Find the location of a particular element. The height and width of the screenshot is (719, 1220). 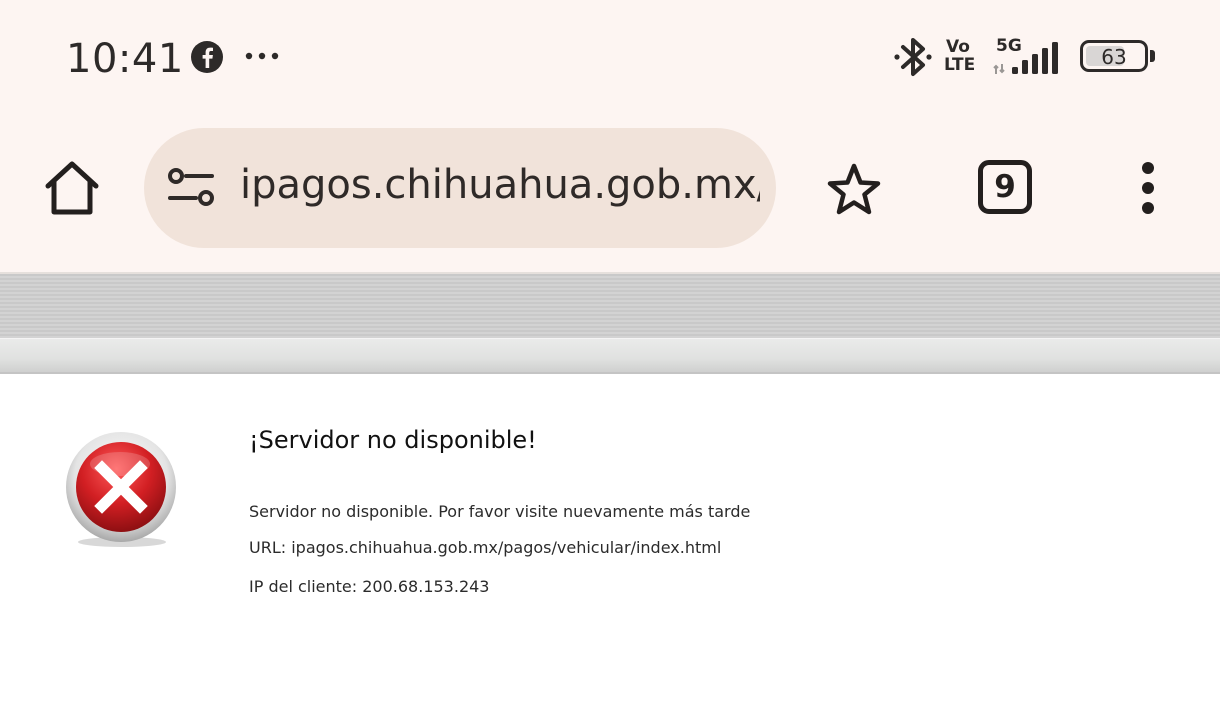

volte-line1: Vo is located at coordinates (958, 47).